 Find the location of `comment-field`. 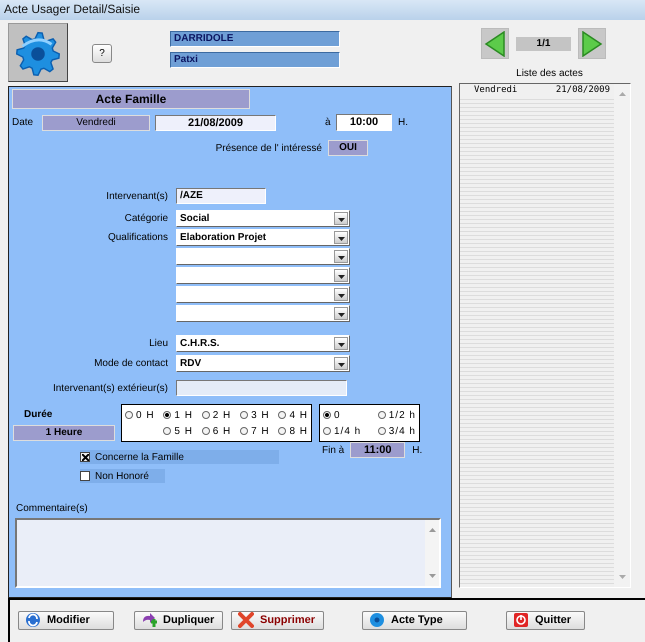

comment-field is located at coordinates (228, 553).